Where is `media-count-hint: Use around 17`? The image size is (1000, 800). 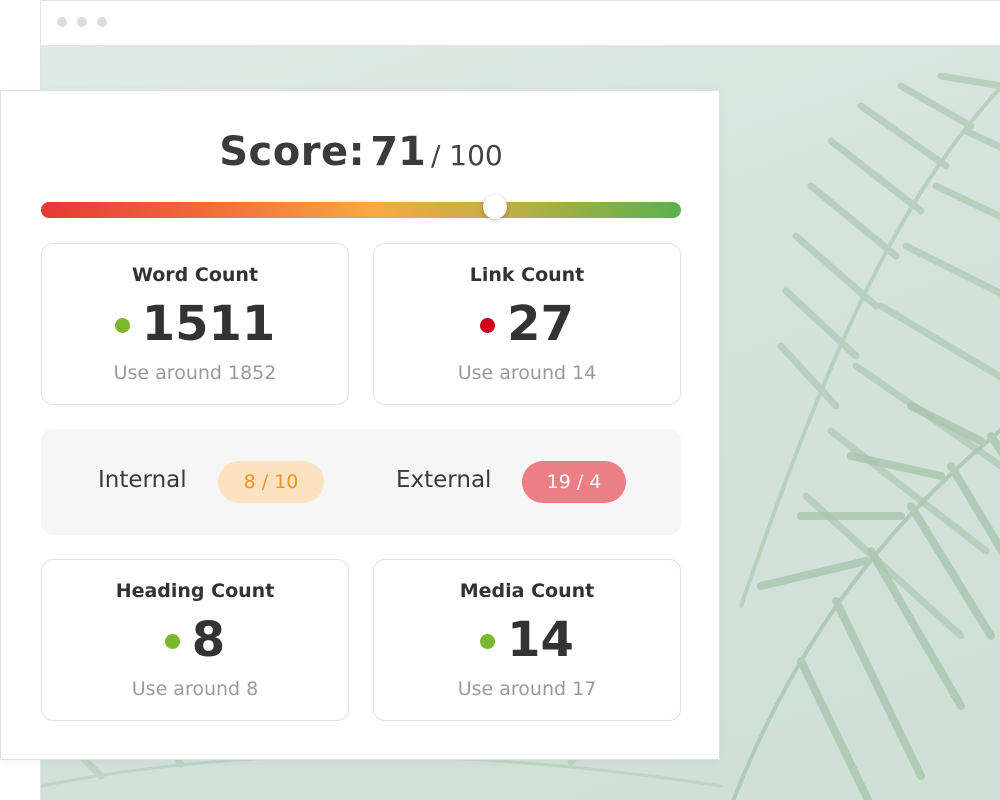
media-count-hint: Use around 17 is located at coordinates (527, 689).